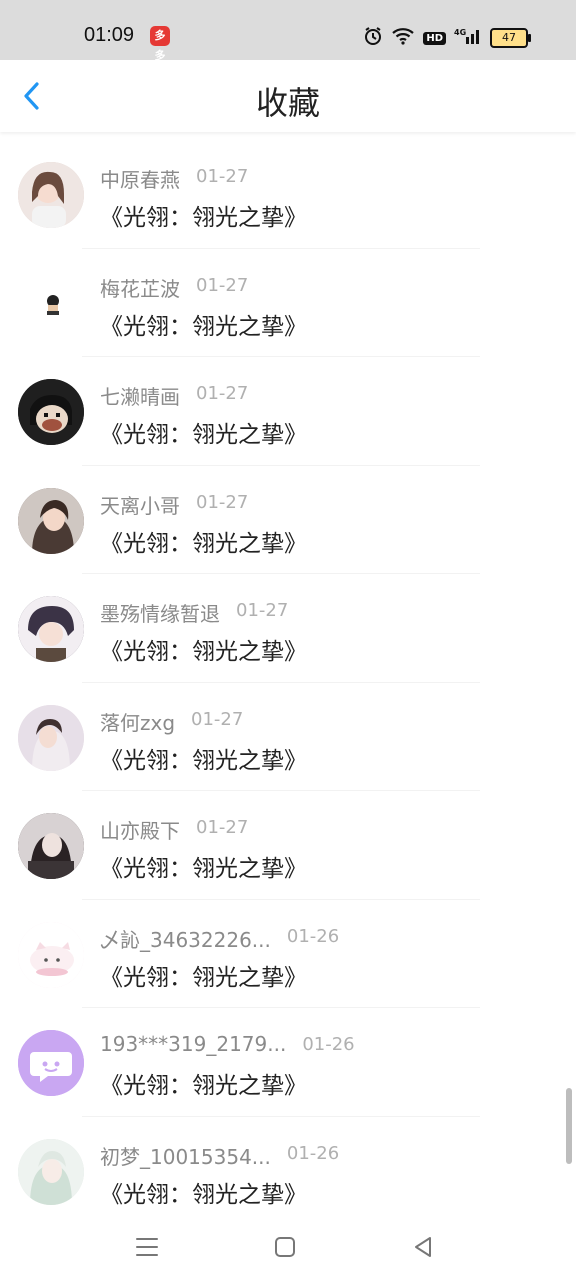  I want to click on home-button, so click(285, 1247).